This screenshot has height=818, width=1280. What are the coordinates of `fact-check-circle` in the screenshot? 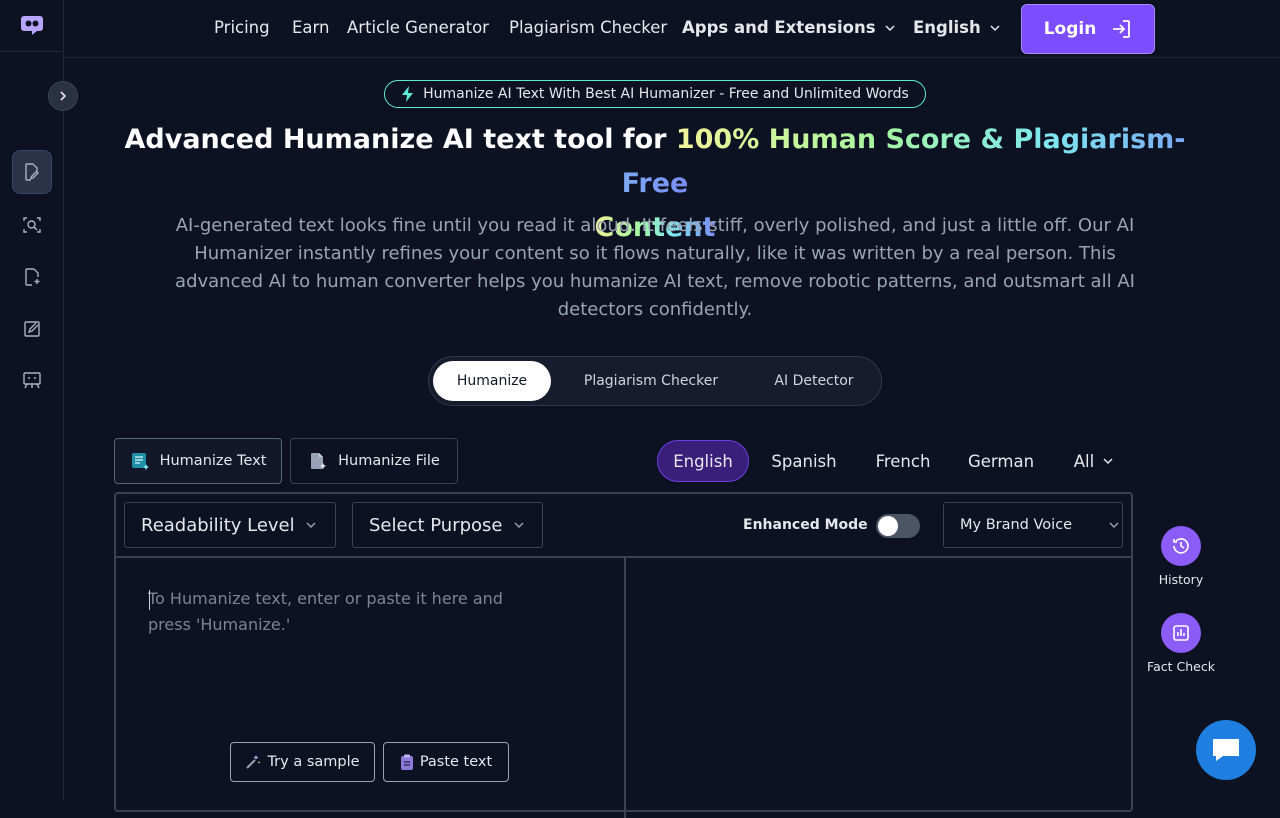 It's located at (1181, 633).